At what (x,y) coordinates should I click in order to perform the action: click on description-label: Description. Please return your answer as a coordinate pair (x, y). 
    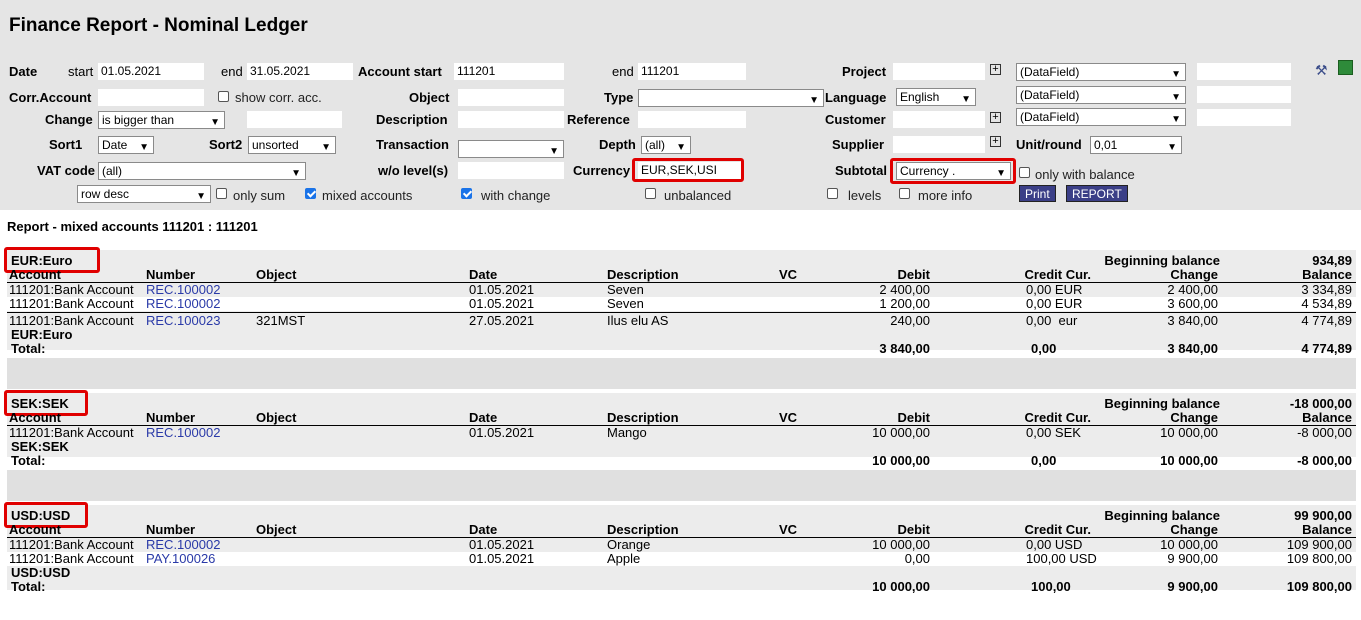
    Looking at the image, I should click on (412, 119).